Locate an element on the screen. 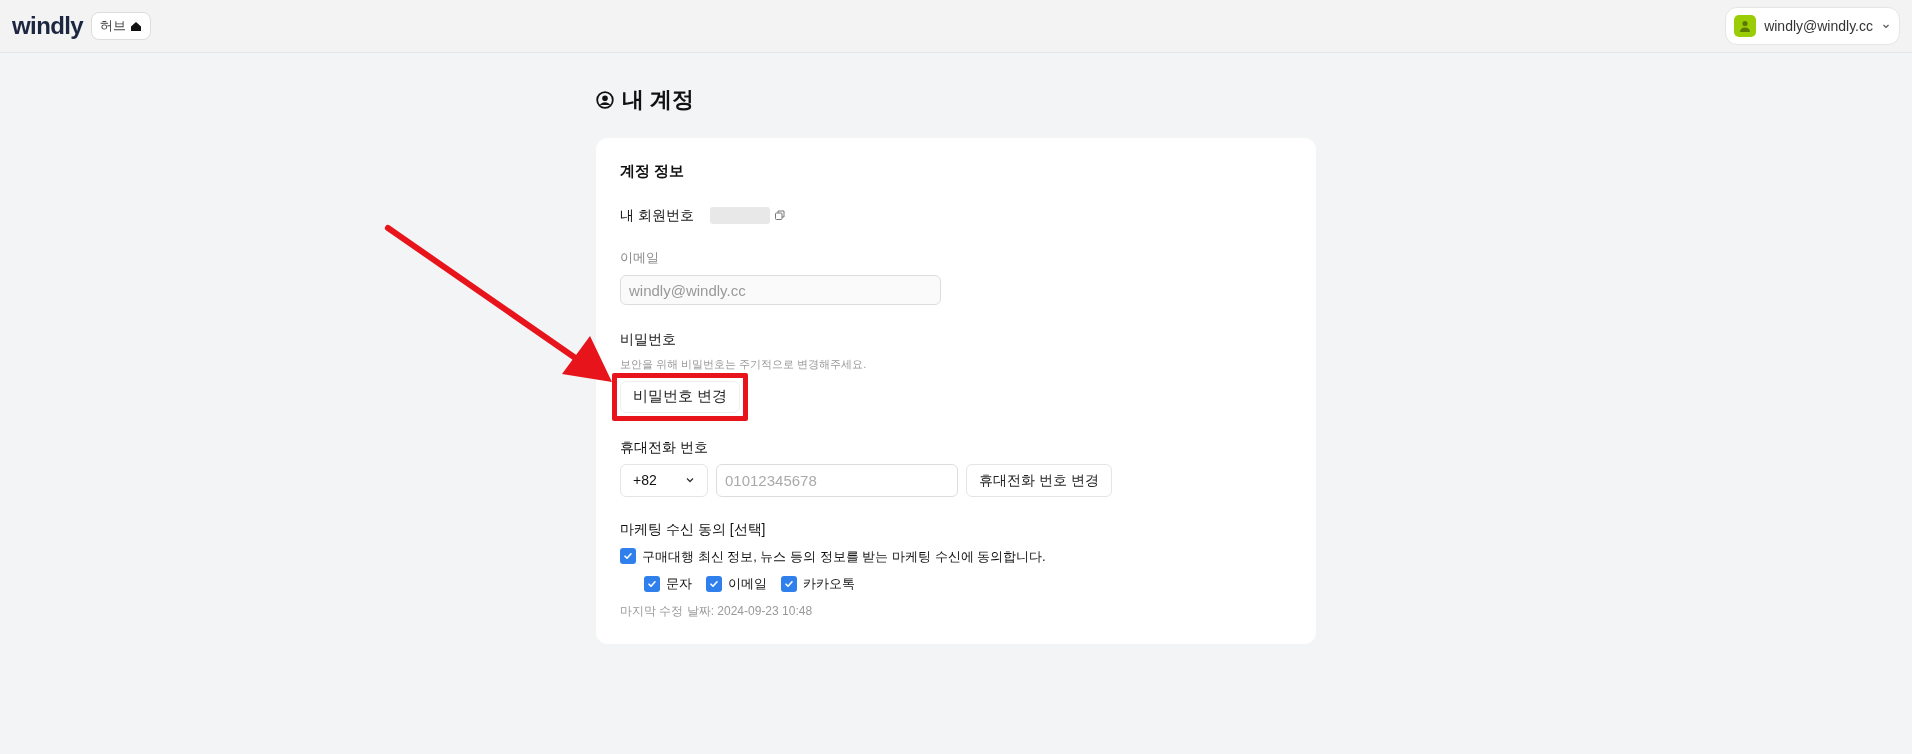 This screenshot has width=1912, height=754. channel-label: 이메일 is located at coordinates (747, 584).